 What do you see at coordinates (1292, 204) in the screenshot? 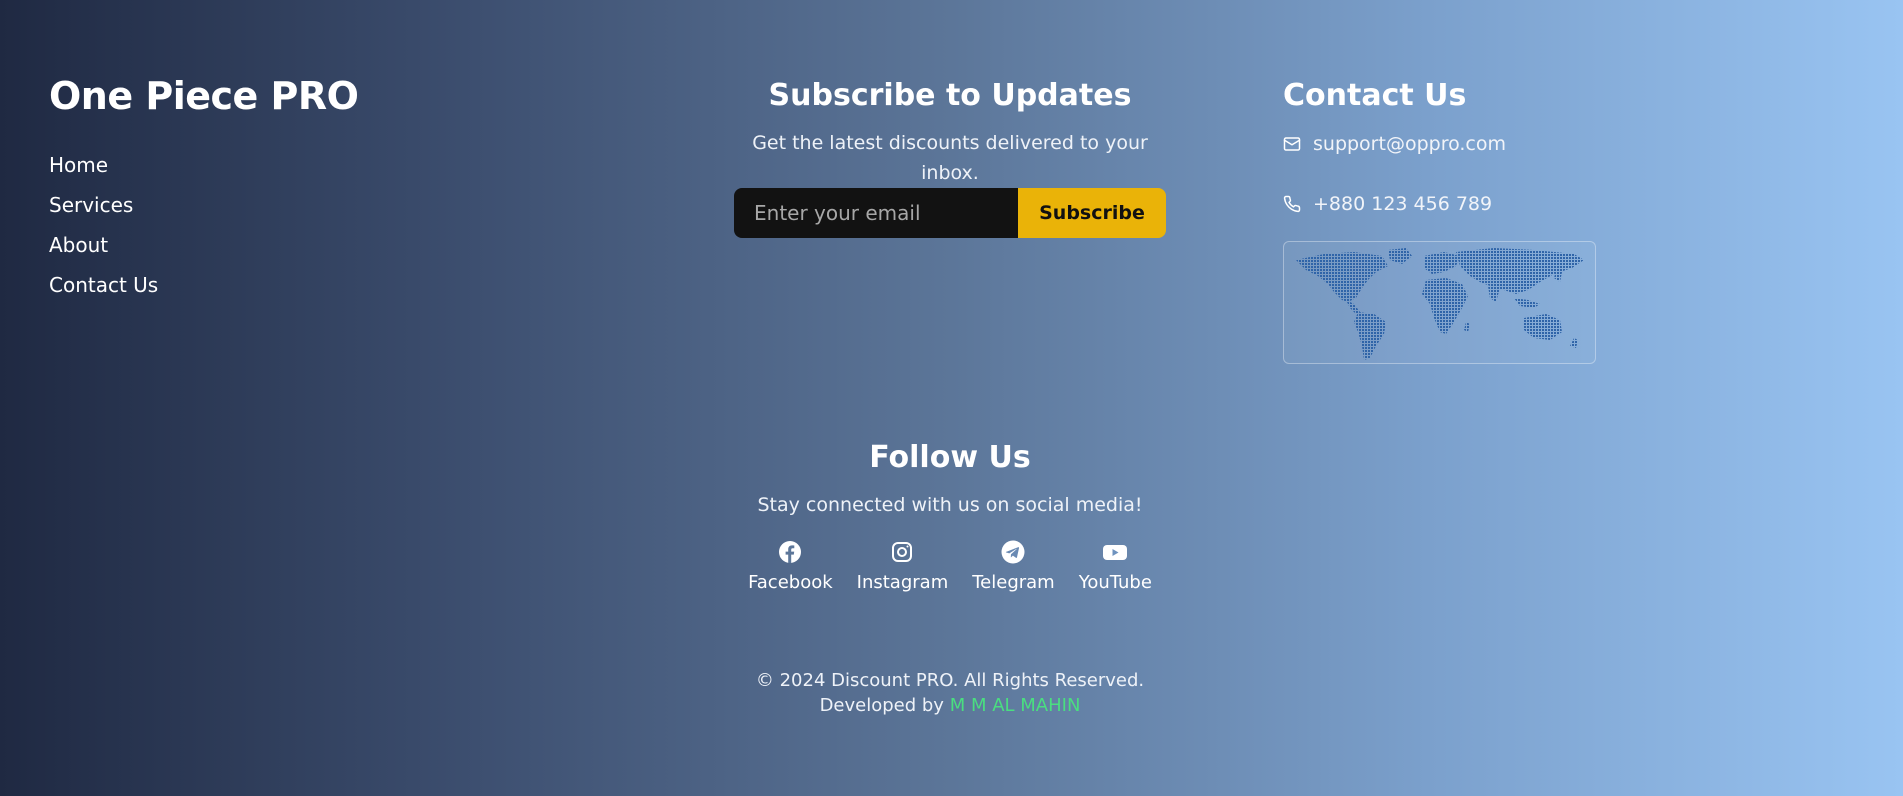
I see `phone-icon` at bounding box center [1292, 204].